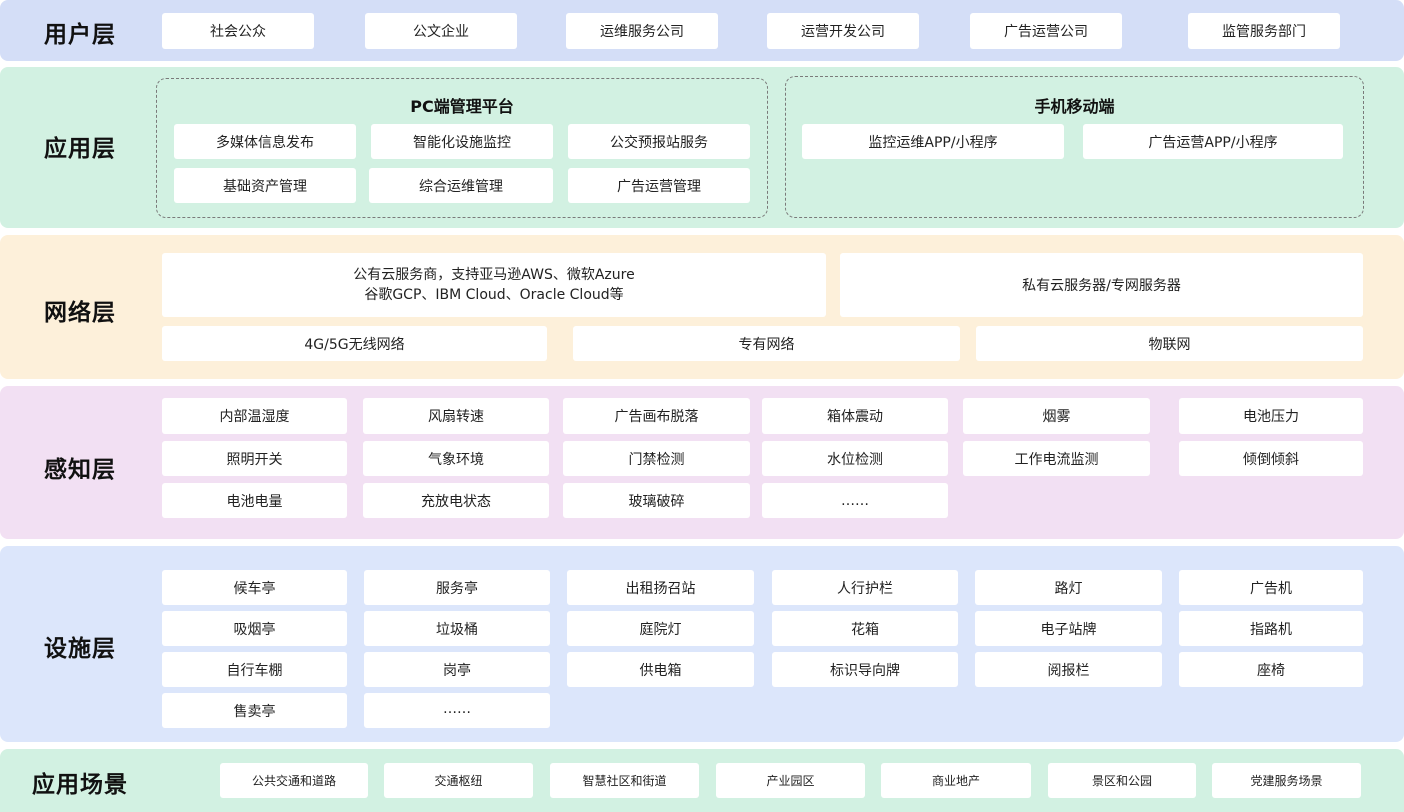  What do you see at coordinates (656, 500) in the screenshot?
I see `sensor-item: 玻璃破碎` at bounding box center [656, 500].